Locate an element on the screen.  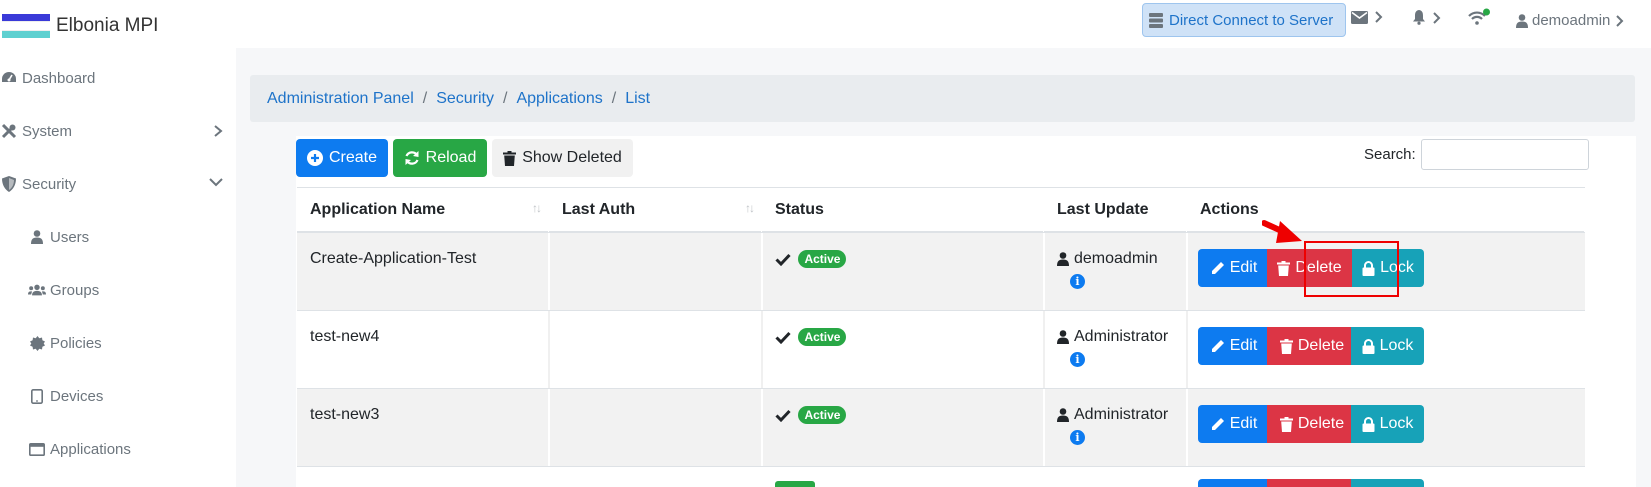
search-input is located at coordinates (1505, 154).